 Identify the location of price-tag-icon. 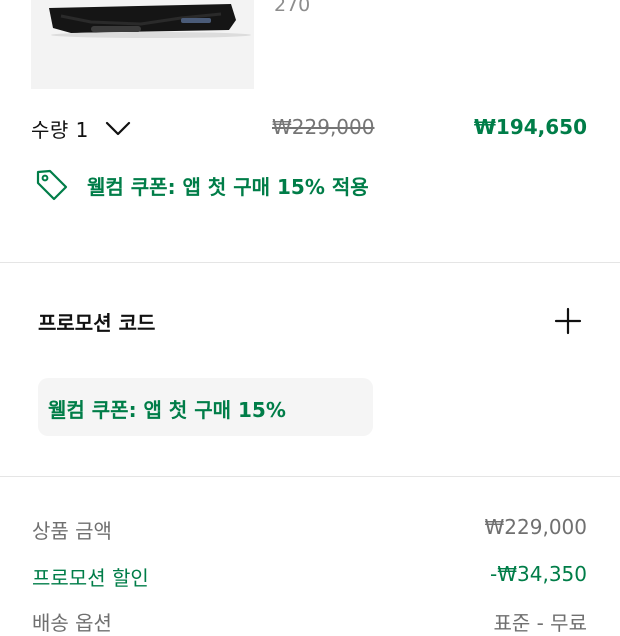
(52, 185).